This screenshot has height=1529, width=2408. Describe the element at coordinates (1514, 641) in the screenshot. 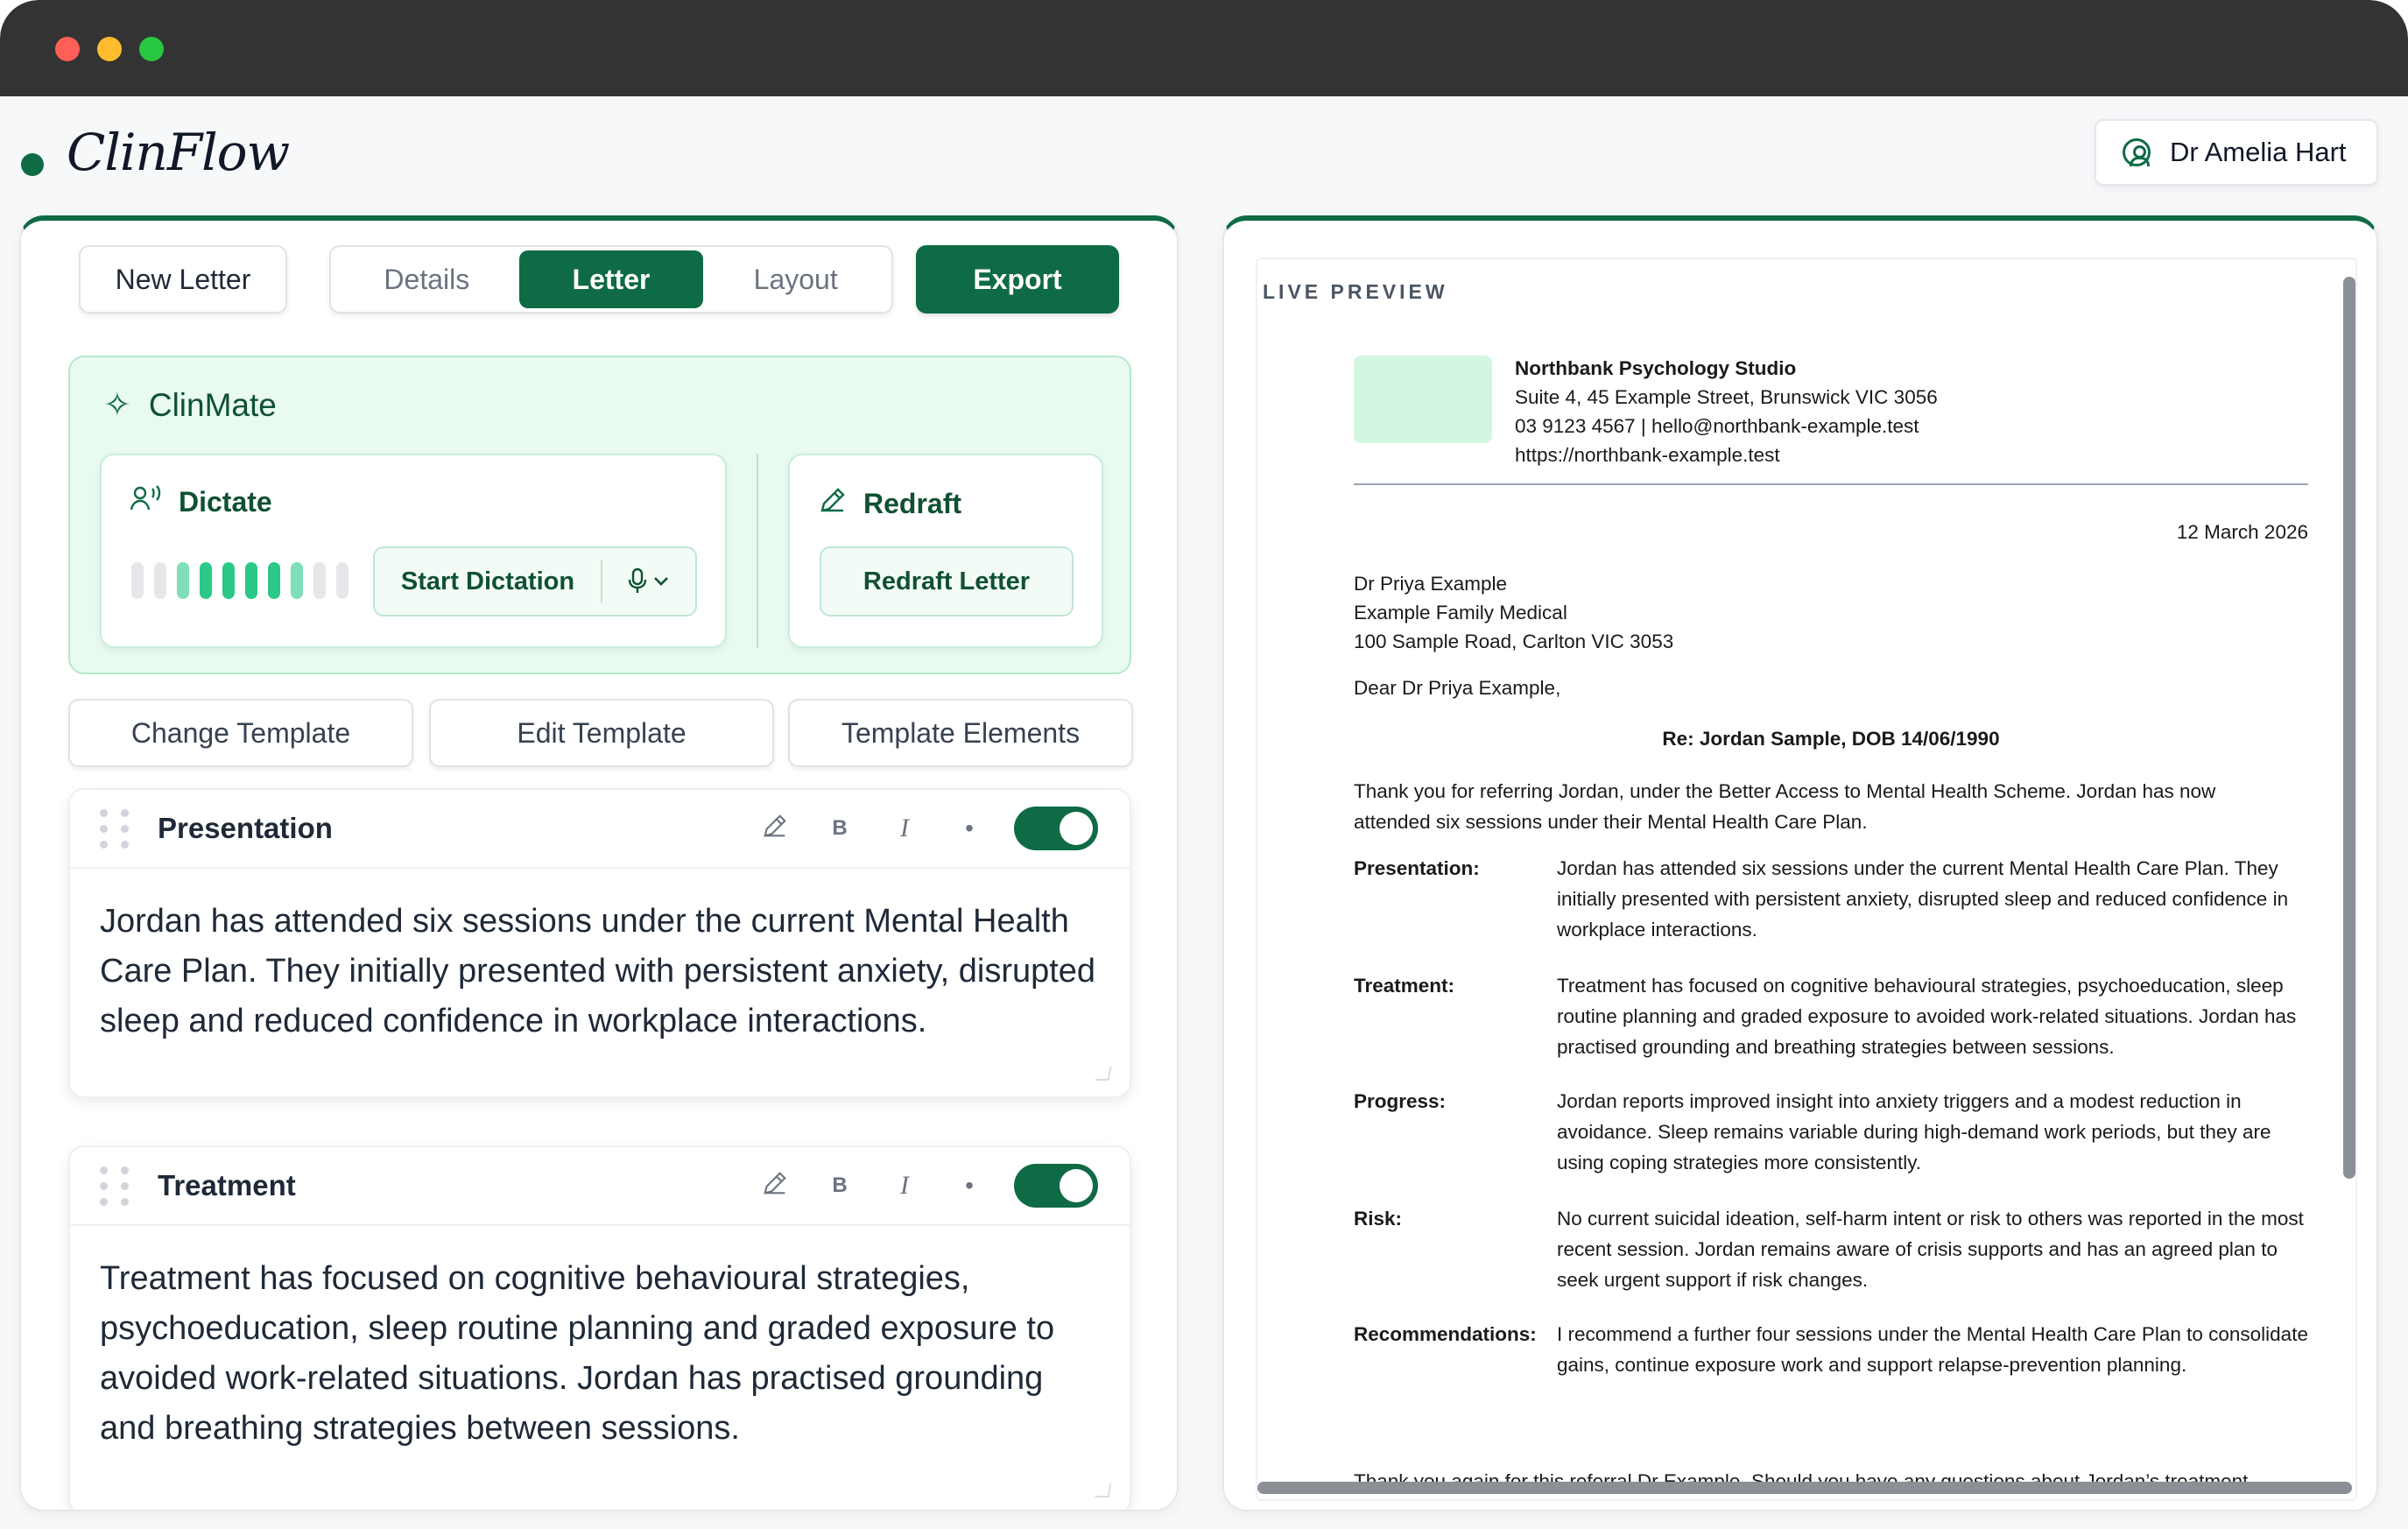

I see `recipient-street: 100 Sample Road, Carlton VIC 3053` at that location.